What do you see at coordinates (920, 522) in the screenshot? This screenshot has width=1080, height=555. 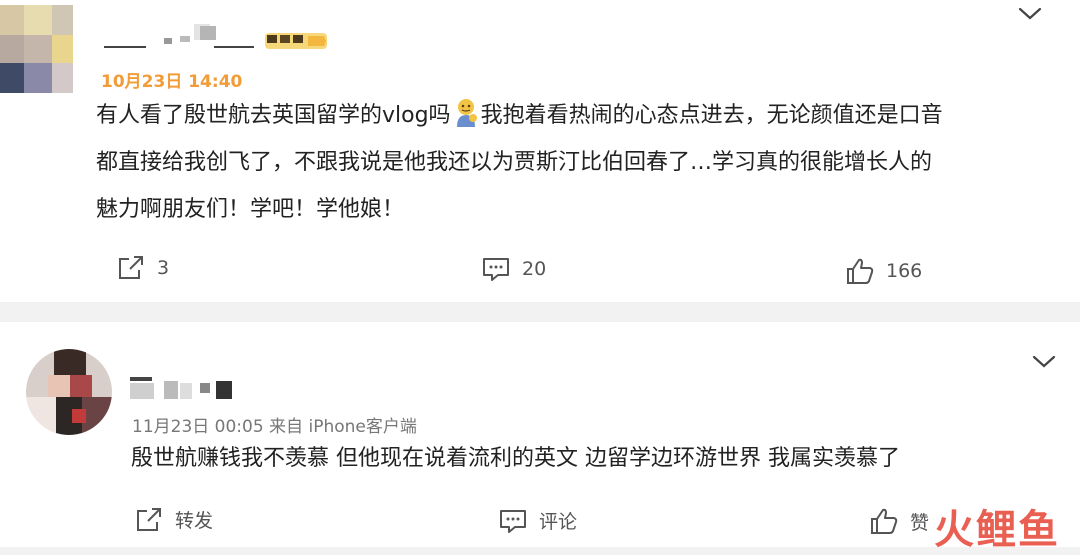 I see `like-label: 赞` at bounding box center [920, 522].